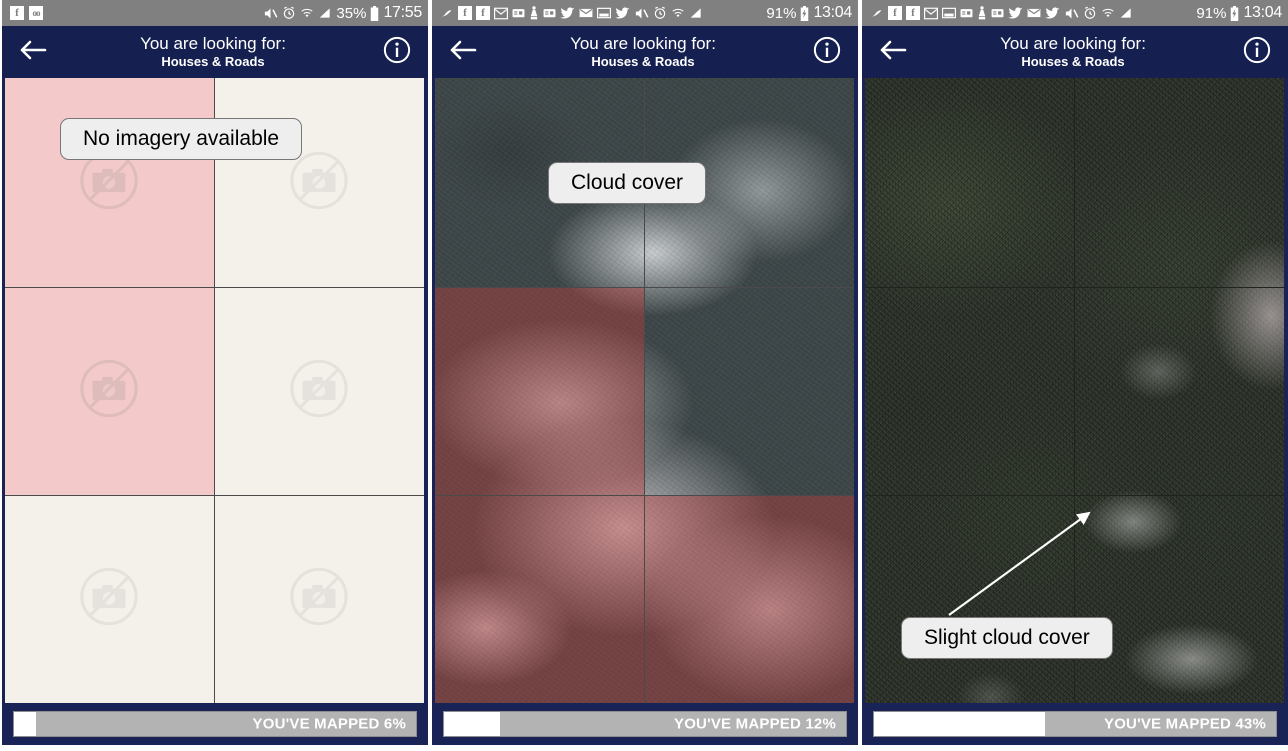 The height and width of the screenshot is (751, 1288). What do you see at coordinates (472, 724) in the screenshot?
I see `progress-fill` at bounding box center [472, 724].